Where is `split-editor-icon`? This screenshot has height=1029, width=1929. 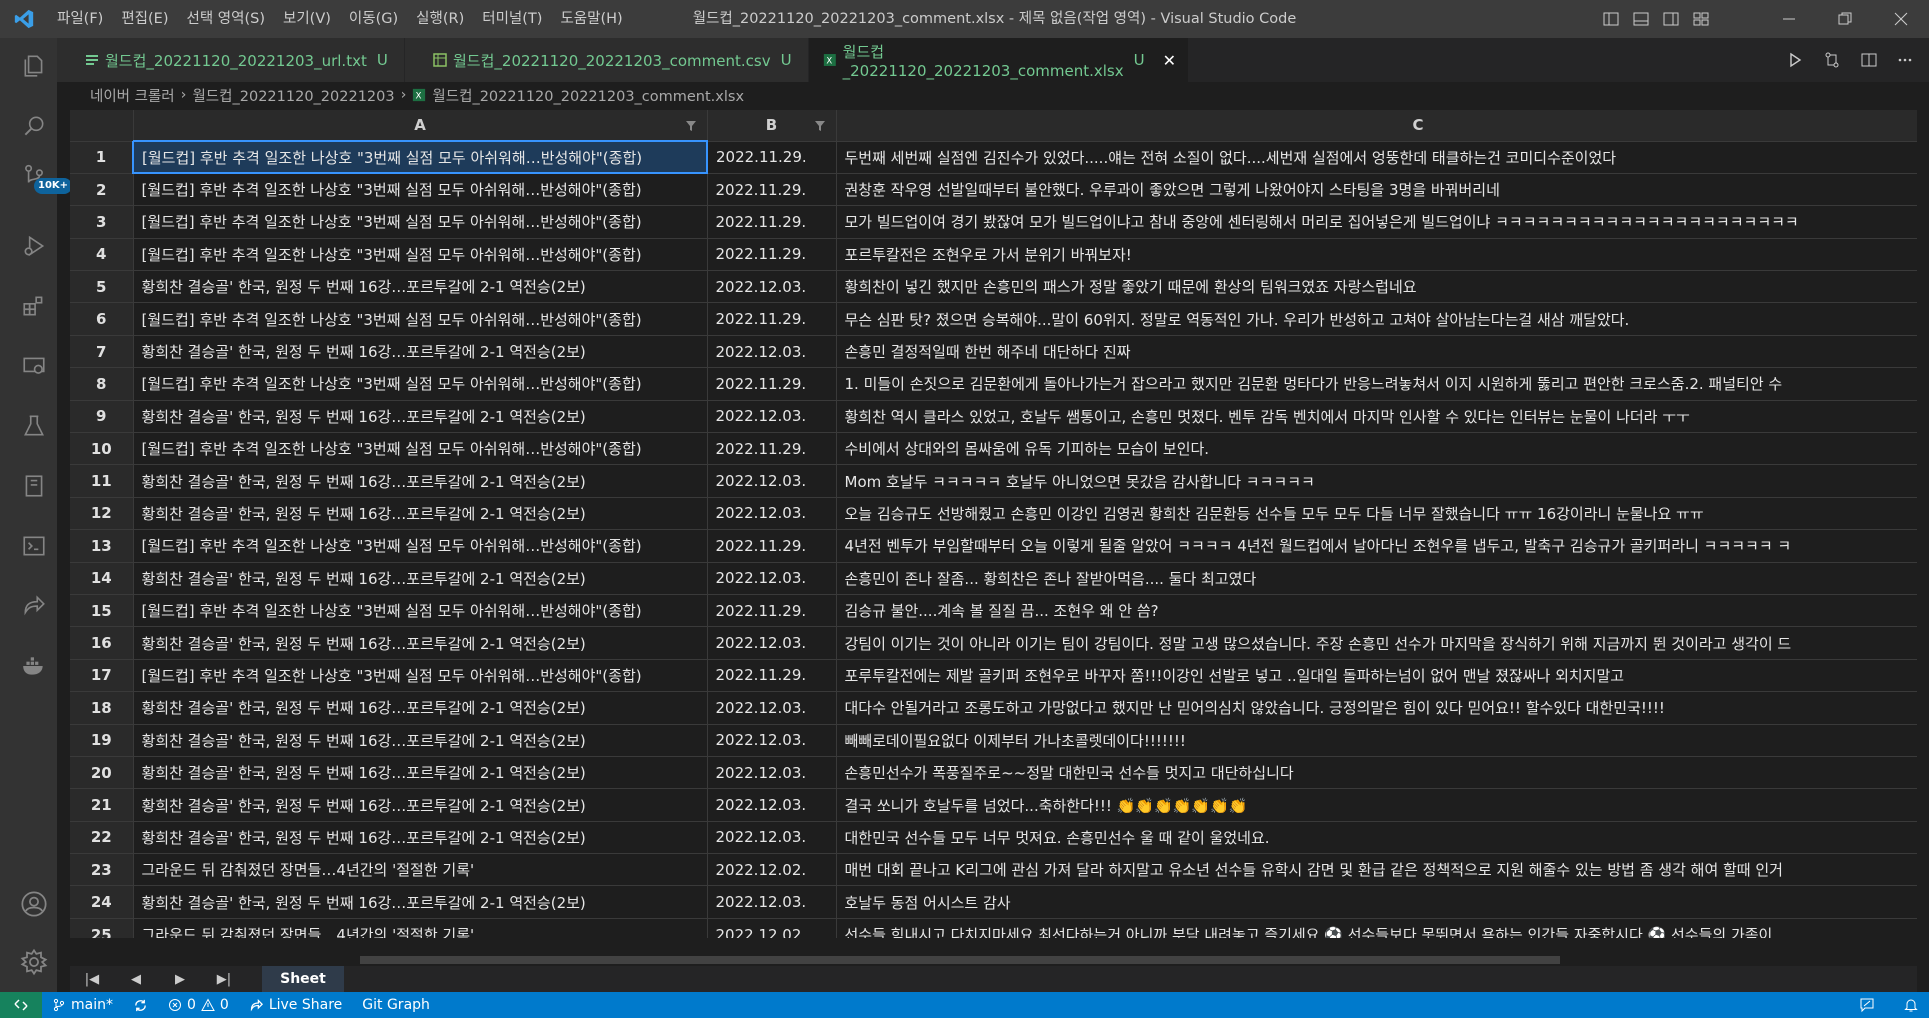
split-editor-icon is located at coordinates (1869, 60).